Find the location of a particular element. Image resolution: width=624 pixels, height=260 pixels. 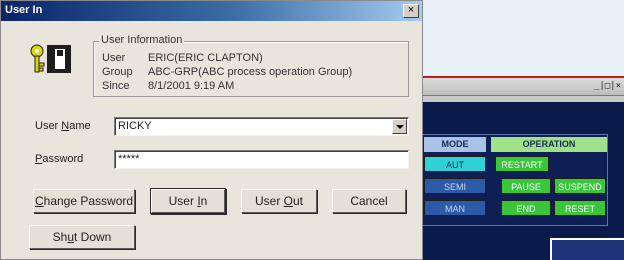

close-icon: × is located at coordinates (411, 10).